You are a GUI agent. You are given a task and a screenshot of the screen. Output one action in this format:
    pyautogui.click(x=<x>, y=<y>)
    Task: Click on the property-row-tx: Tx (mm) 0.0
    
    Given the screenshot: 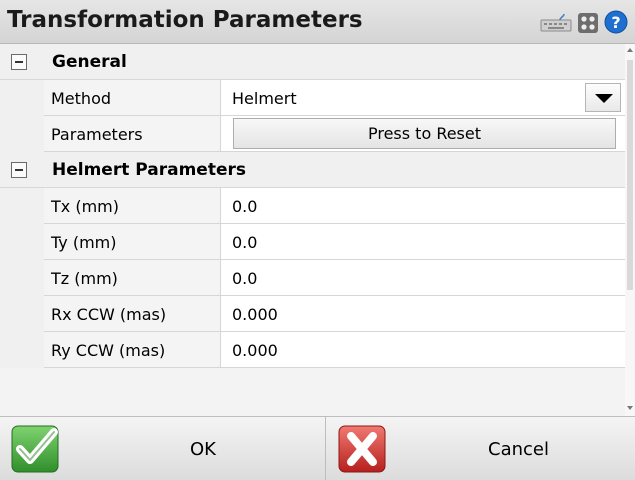 What is the action you would take?
    pyautogui.click(x=312, y=206)
    